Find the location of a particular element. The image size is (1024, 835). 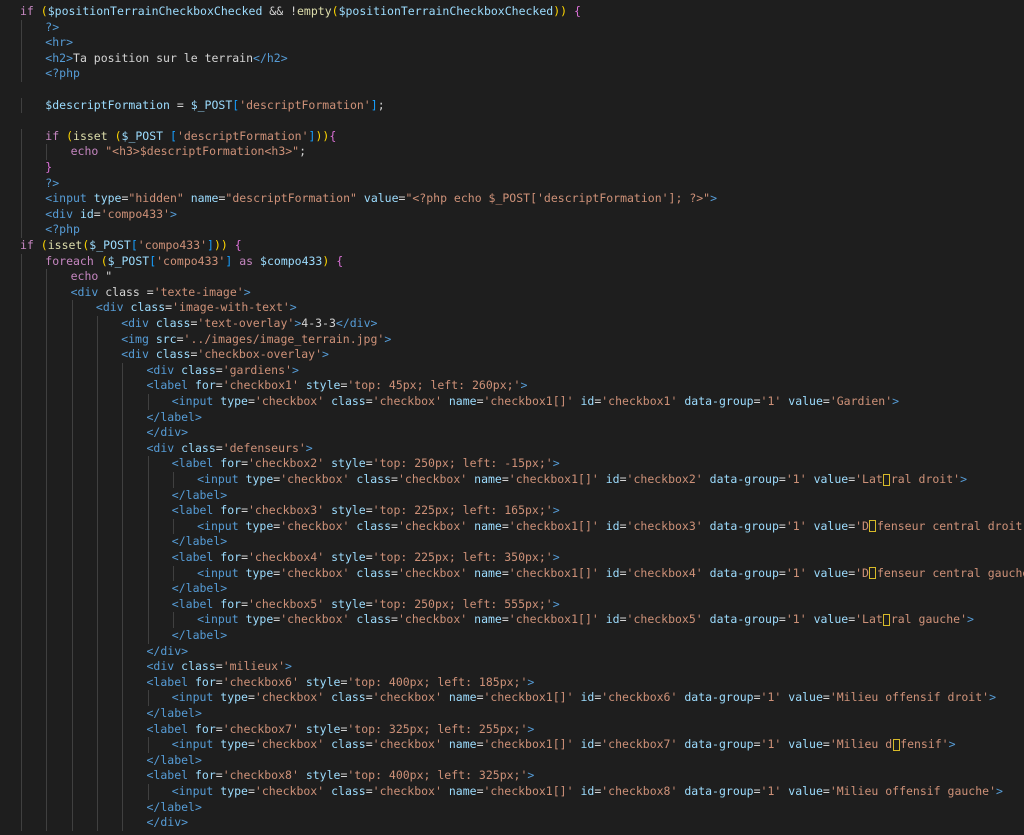

code-line: <hr> is located at coordinates (59, 43).